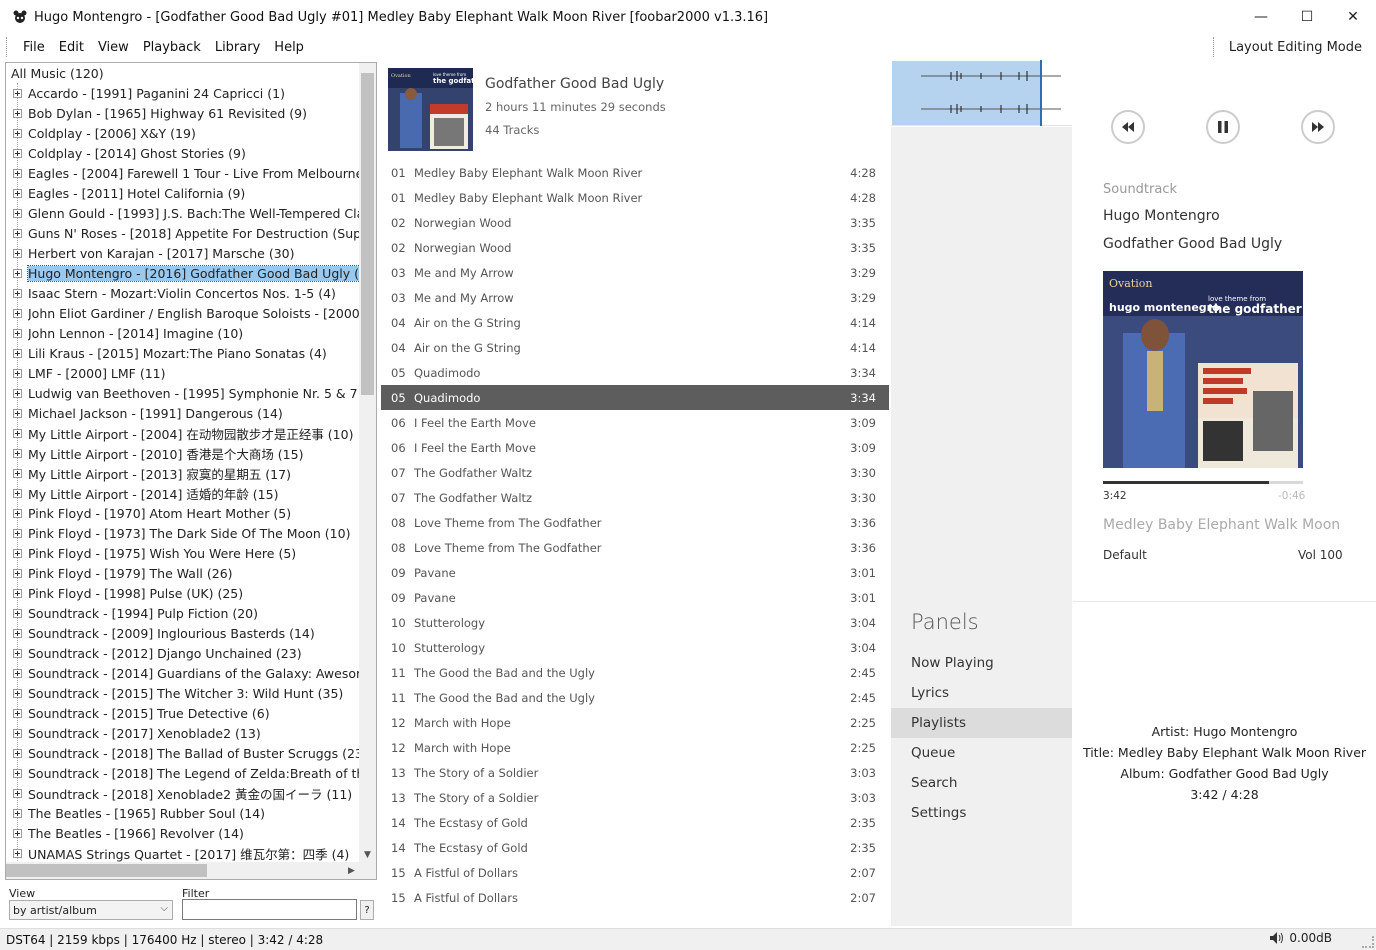  I want to click on waveform-seekbar, so click(981, 93).